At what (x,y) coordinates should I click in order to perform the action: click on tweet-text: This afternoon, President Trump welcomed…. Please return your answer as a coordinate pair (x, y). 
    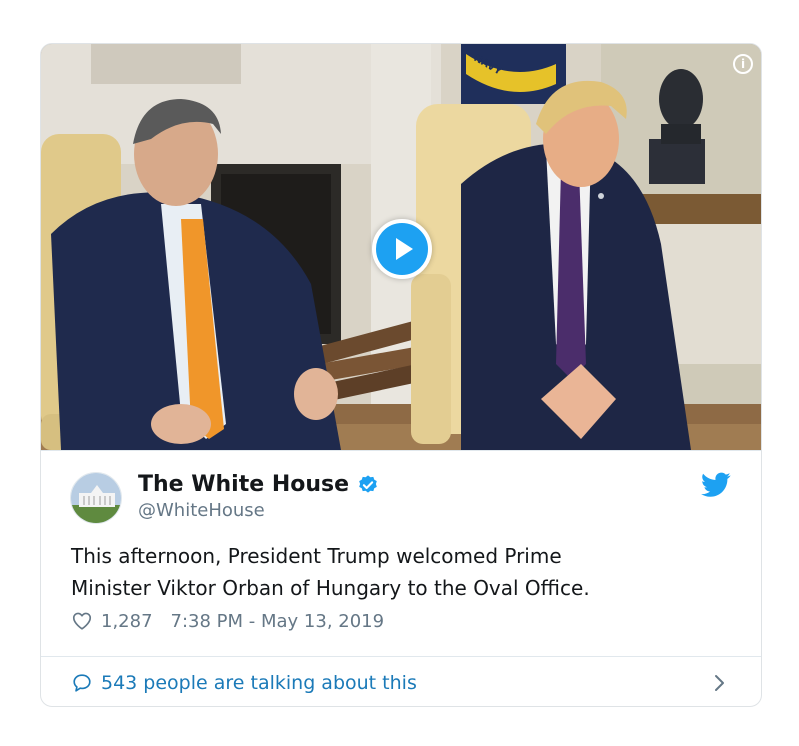
    Looking at the image, I should click on (330, 572).